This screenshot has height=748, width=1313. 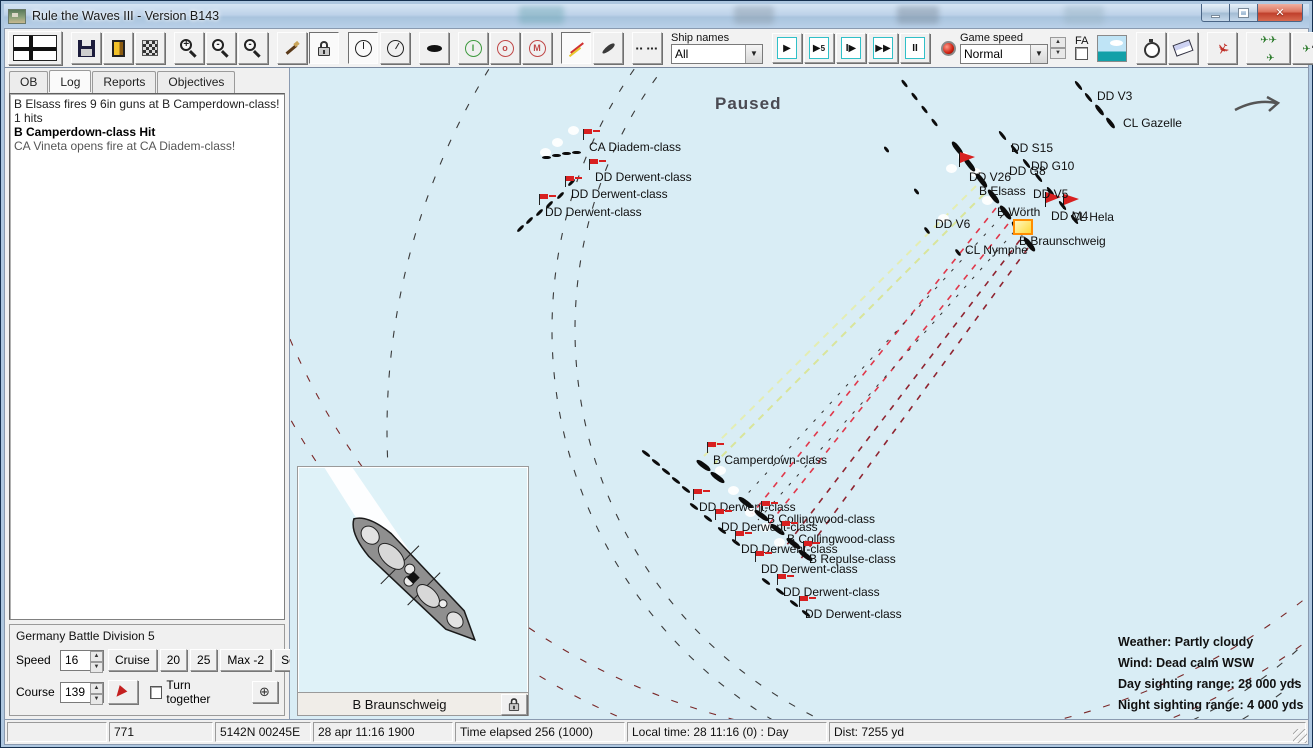 What do you see at coordinates (1300, 736) in the screenshot?
I see `resize-grip` at bounding box center [1300, 736].